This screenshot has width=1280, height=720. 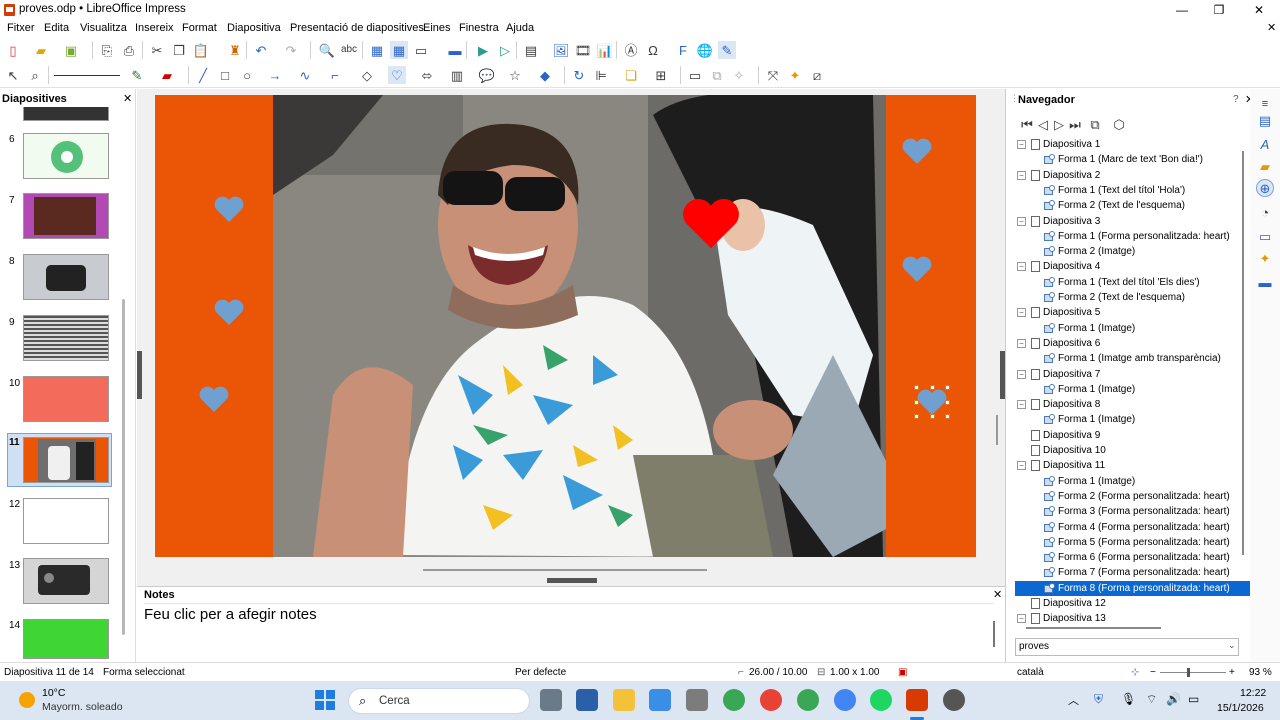 What do you see at coordinates (377, 50) in the screenshot?
I see `grid-icon: ▦` at bounding box center [377, 50].